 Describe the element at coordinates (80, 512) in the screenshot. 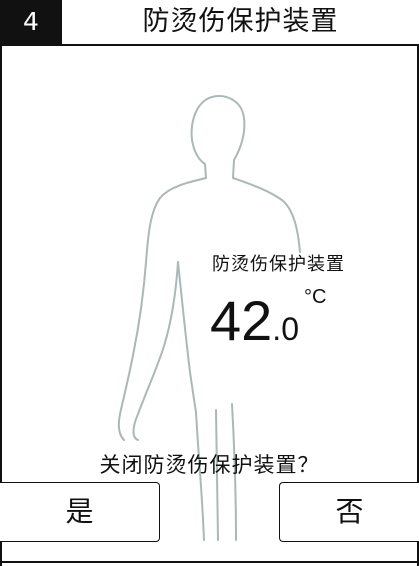

I see `yes-button: 是` at that location.